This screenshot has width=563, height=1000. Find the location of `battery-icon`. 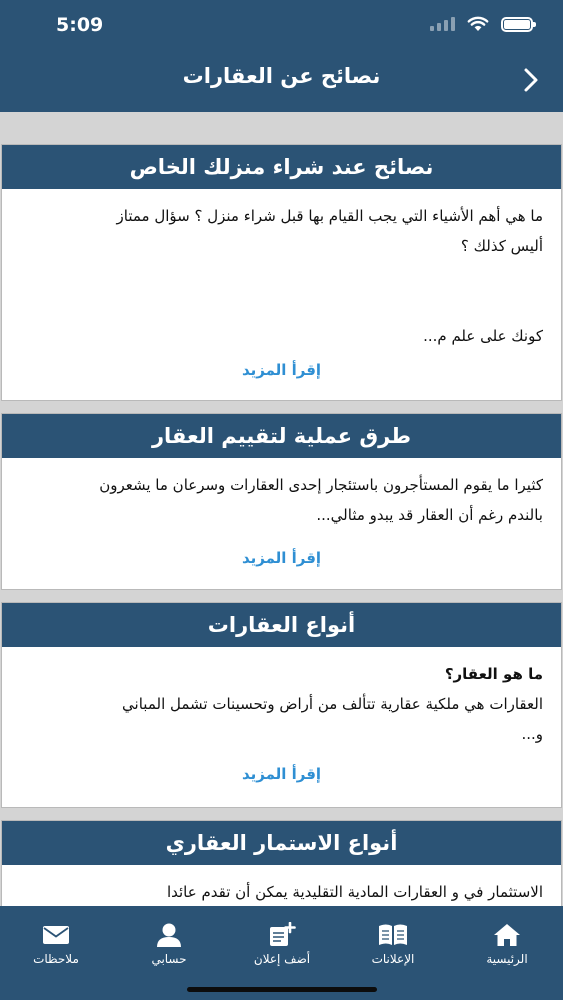

battery-icon is located at coordinates (518, 24).